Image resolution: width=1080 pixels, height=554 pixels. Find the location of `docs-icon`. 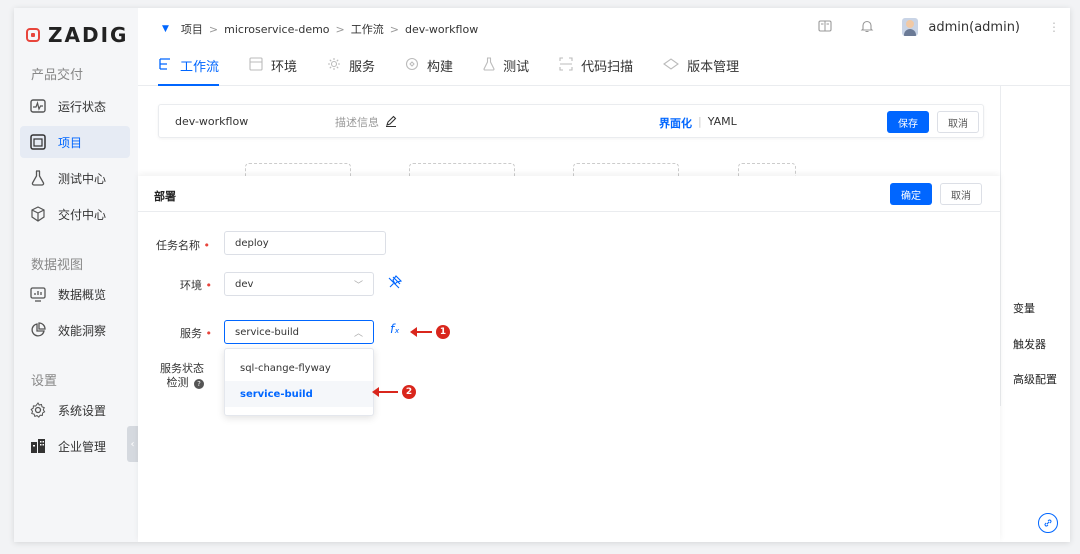

docs-icon is located at coordinates (825, 27).